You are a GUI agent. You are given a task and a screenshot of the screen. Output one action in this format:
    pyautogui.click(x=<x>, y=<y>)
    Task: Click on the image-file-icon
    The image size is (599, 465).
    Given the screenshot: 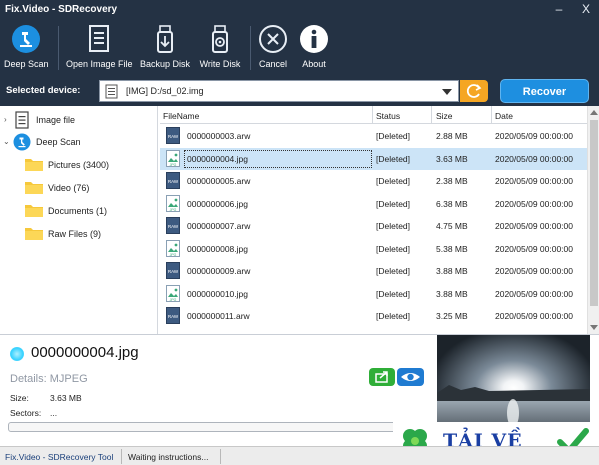 What is the action you would take?
    pyautogui.click(x=111, y=91)
    